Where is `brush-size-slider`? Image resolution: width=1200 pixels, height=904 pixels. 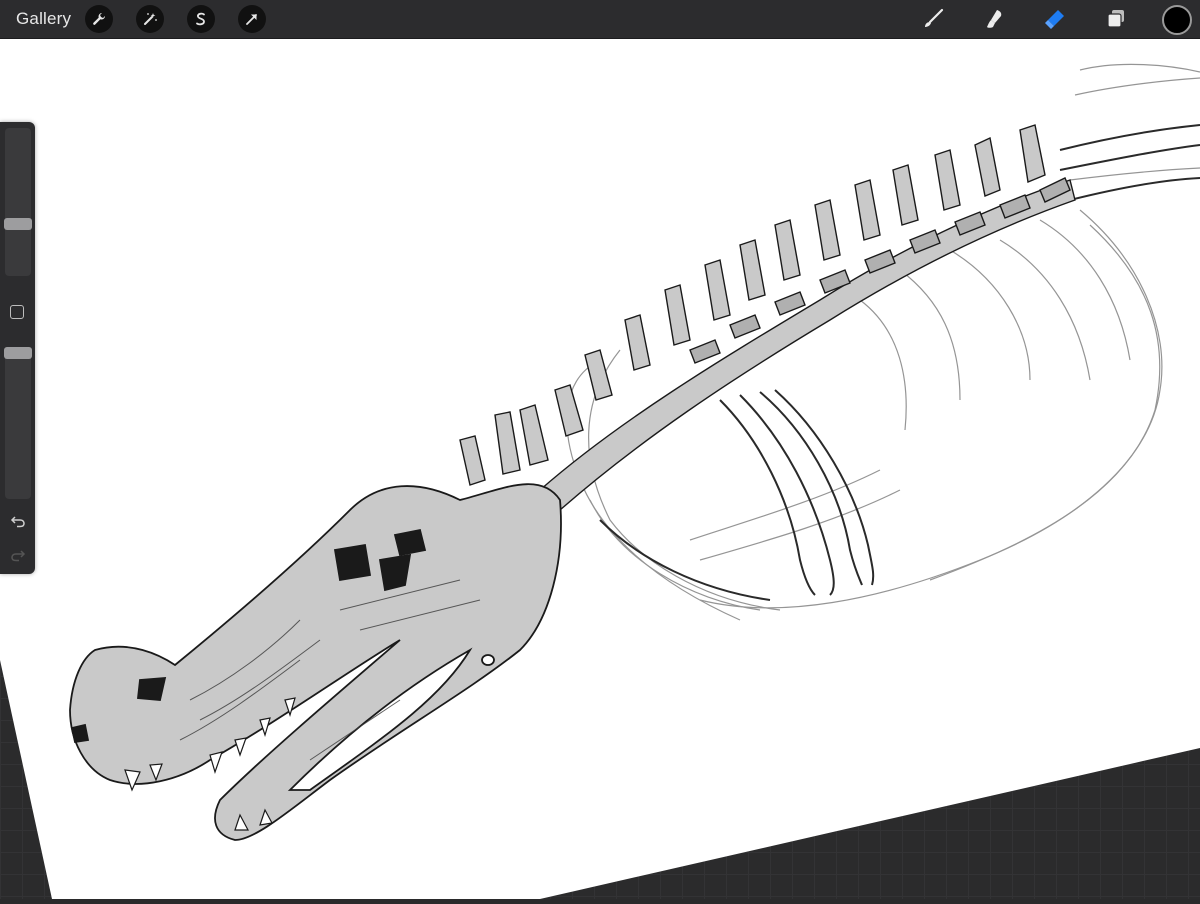 brush-size-slider is located at coordinates (18, 202).